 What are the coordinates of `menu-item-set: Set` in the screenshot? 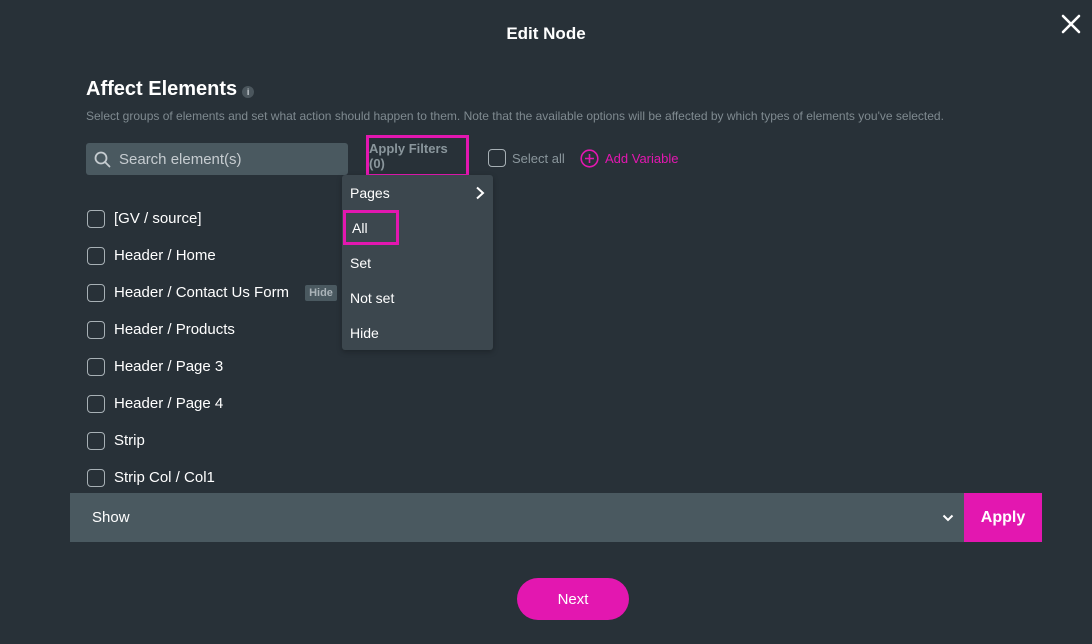 It's located at (417, 262).